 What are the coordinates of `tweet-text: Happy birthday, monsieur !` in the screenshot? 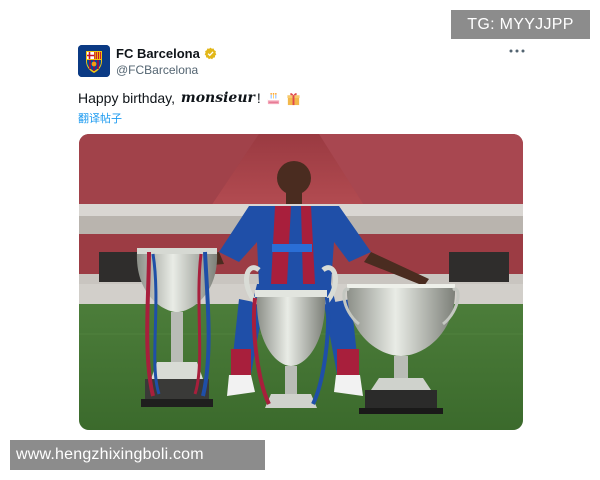 It's located at (189, 98).